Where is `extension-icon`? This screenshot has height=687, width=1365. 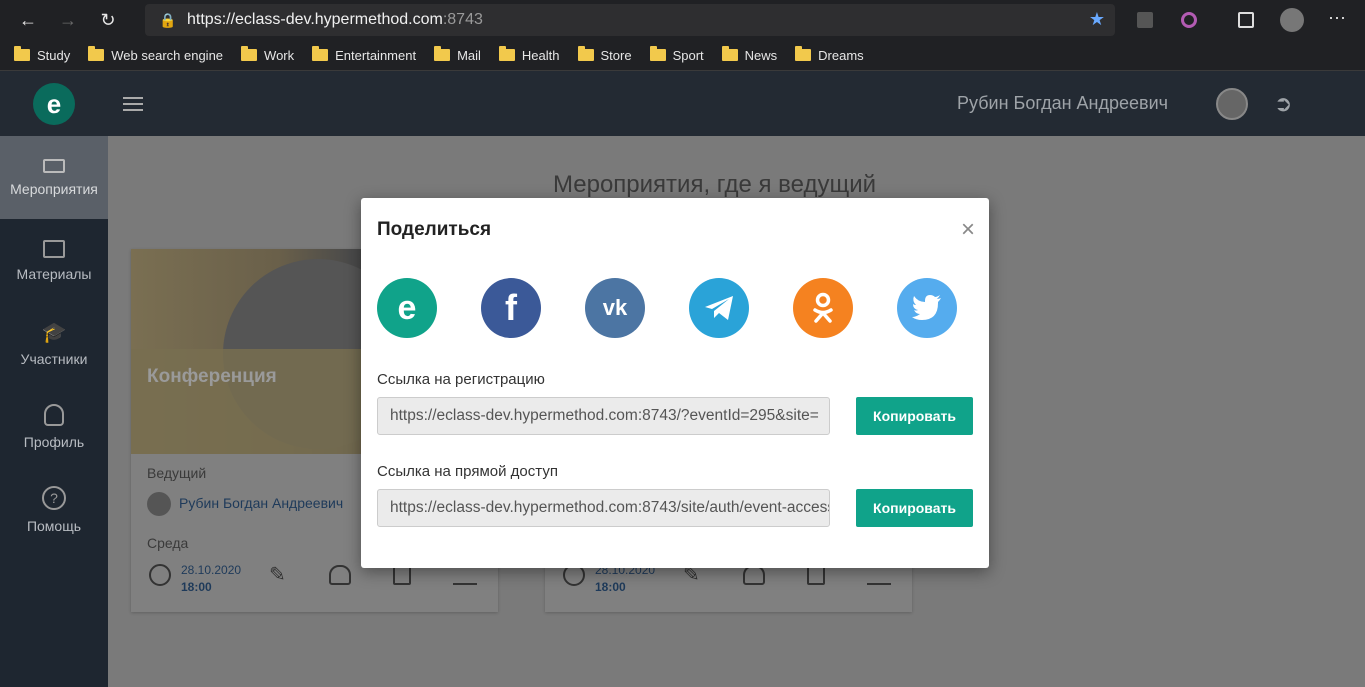 extension-icon is located at coordinates (1145, 20).